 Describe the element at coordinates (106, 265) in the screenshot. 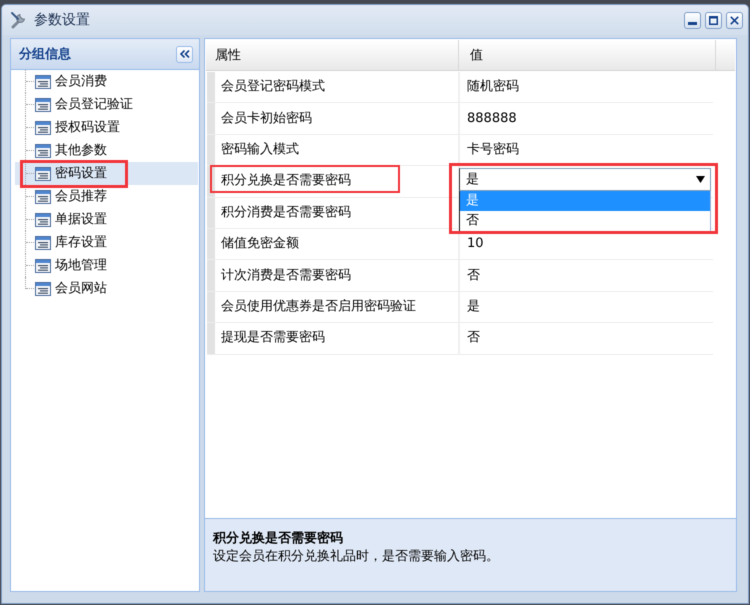

I see `sidebar-item: 场地管理` at that location.